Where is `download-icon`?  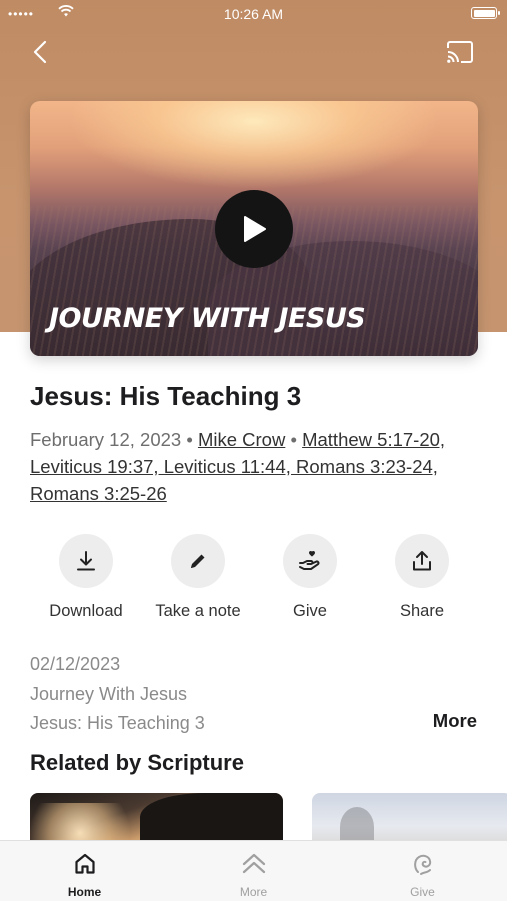
download-icon is located at coordinates (86, 561).